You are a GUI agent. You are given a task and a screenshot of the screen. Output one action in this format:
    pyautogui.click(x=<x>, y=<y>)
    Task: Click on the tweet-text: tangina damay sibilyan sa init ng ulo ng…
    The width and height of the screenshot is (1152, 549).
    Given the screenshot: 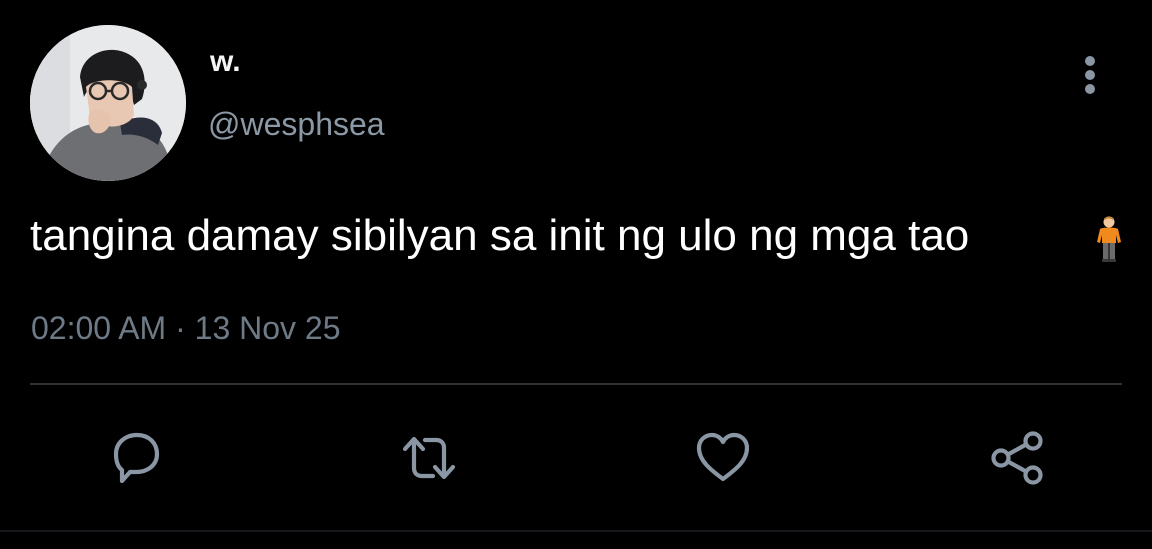 What is the action you would take?
    pyautogui.click(x=500, y=235)
    